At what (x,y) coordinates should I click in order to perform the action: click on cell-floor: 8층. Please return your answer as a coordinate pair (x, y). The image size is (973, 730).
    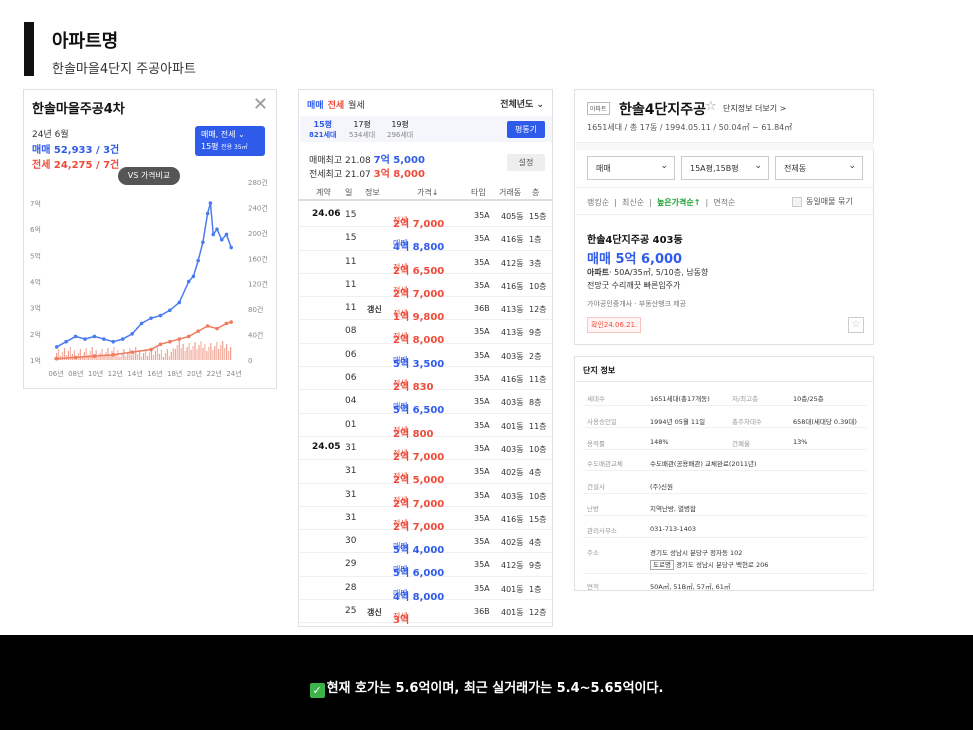
    Looking at the image, I should click on (535, 403).